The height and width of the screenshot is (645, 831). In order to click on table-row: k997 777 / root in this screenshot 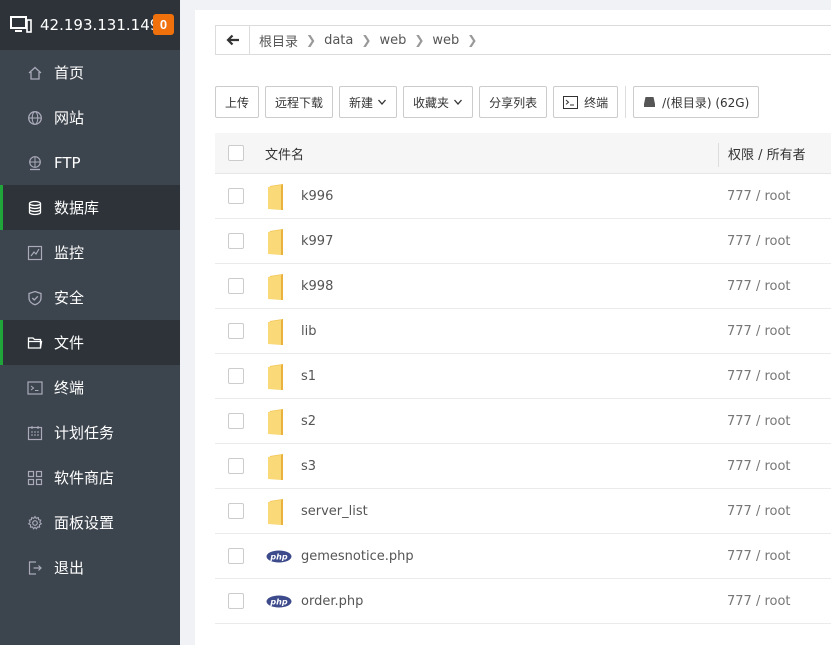, I will do `click(523, 241)`.